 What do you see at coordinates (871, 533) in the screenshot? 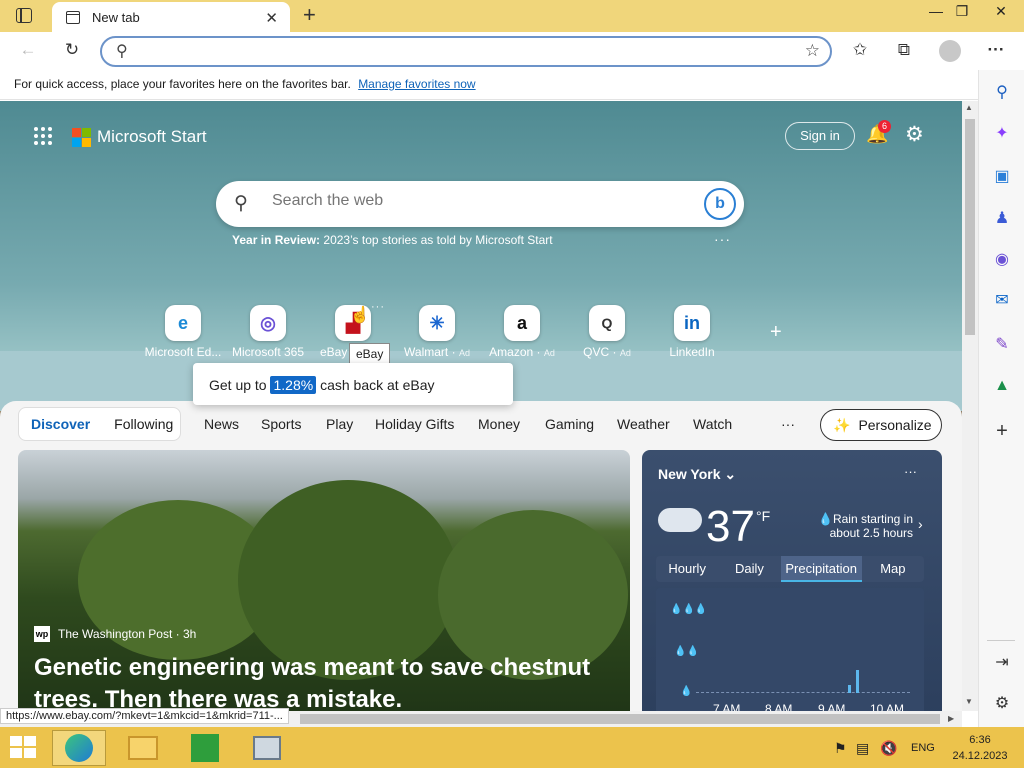
I see `forecast-line-2: about 2.5 hours` at bounding box center [871, 533].